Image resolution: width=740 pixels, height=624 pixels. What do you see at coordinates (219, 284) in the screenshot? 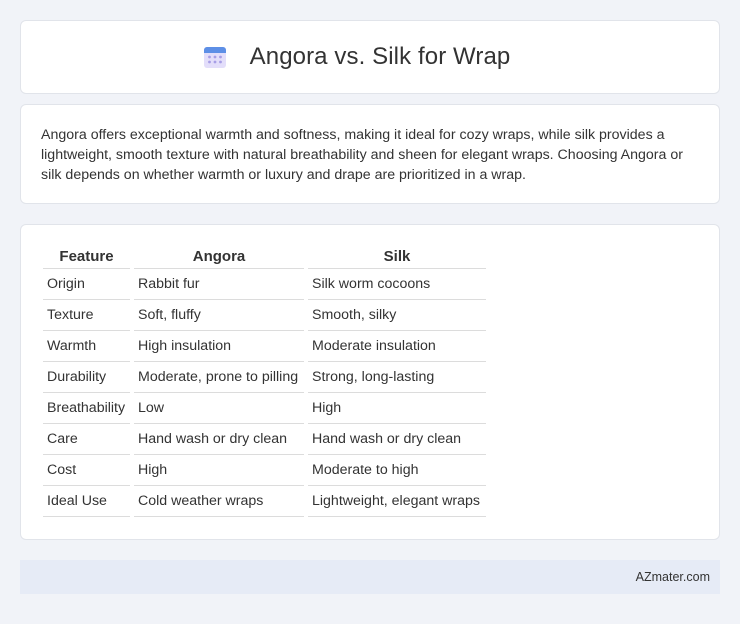
I see `table-cell: Rabbit fur` at bounding box center [219, 284].